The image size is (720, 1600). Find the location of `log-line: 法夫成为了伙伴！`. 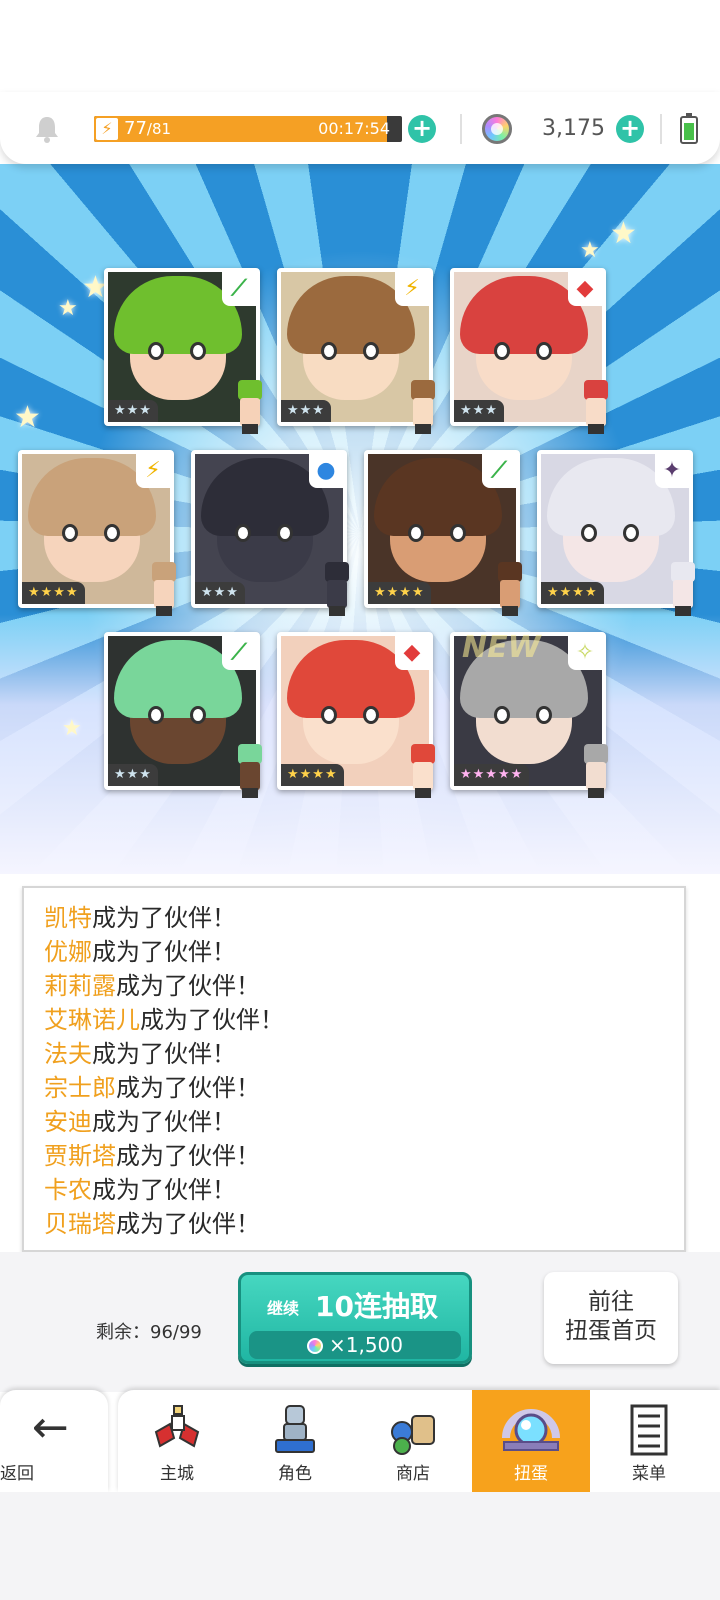

log-line: 法夫成为了伙伴！ is located at coordinates (140, 1054).